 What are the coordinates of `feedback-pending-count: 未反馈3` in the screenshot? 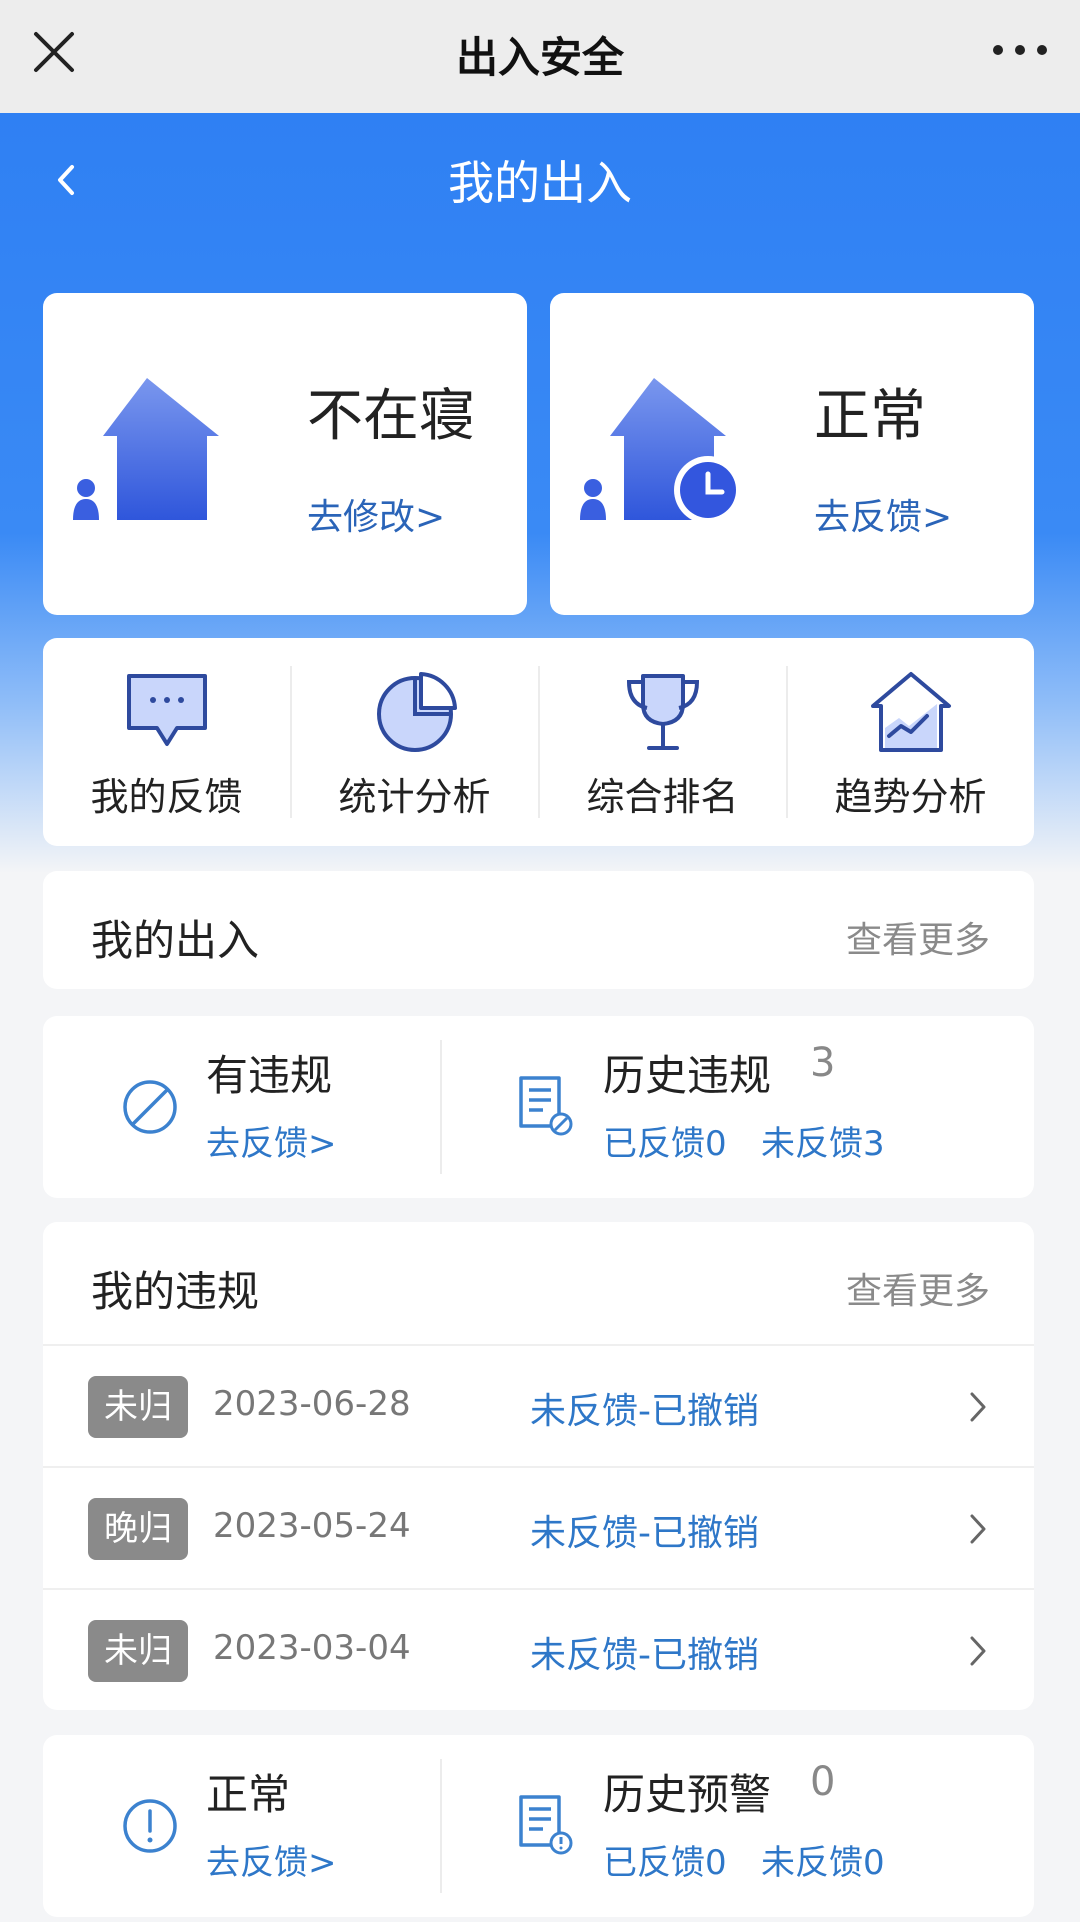 It's located at (823, 1140).